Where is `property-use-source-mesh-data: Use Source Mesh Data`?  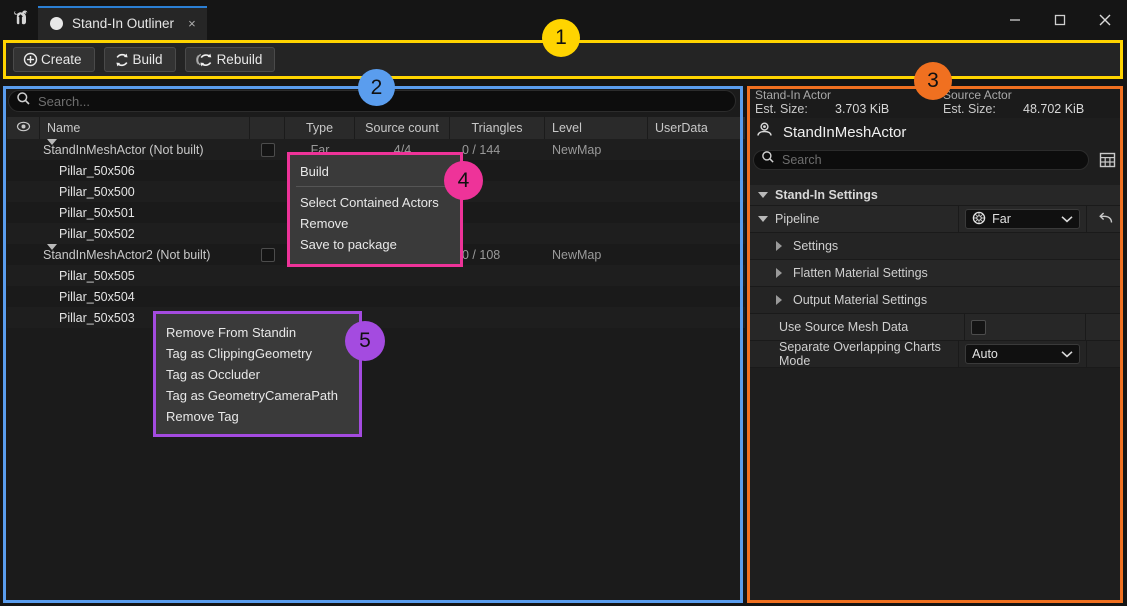
property-use-source-mesh-data: Use Source Mesh Data is located at coordinates (935, 327).